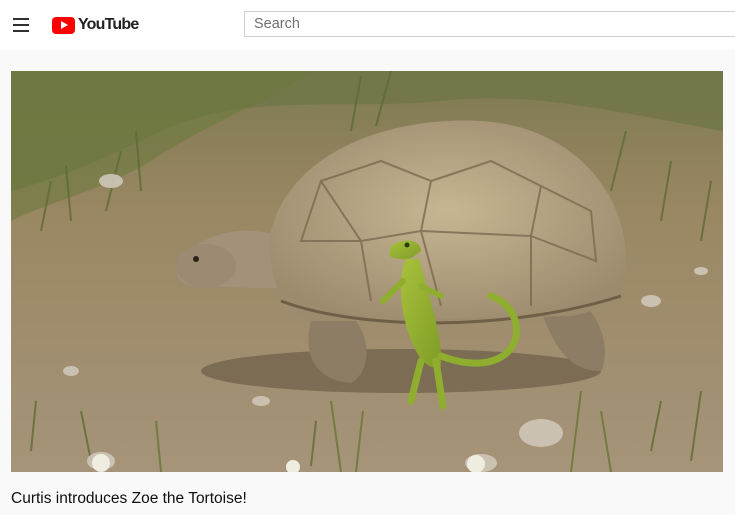 The image size is (735, 515). Describe the element at coordinates (63, 25) in the screenshot. I see `youtube-play-icon` at that location.